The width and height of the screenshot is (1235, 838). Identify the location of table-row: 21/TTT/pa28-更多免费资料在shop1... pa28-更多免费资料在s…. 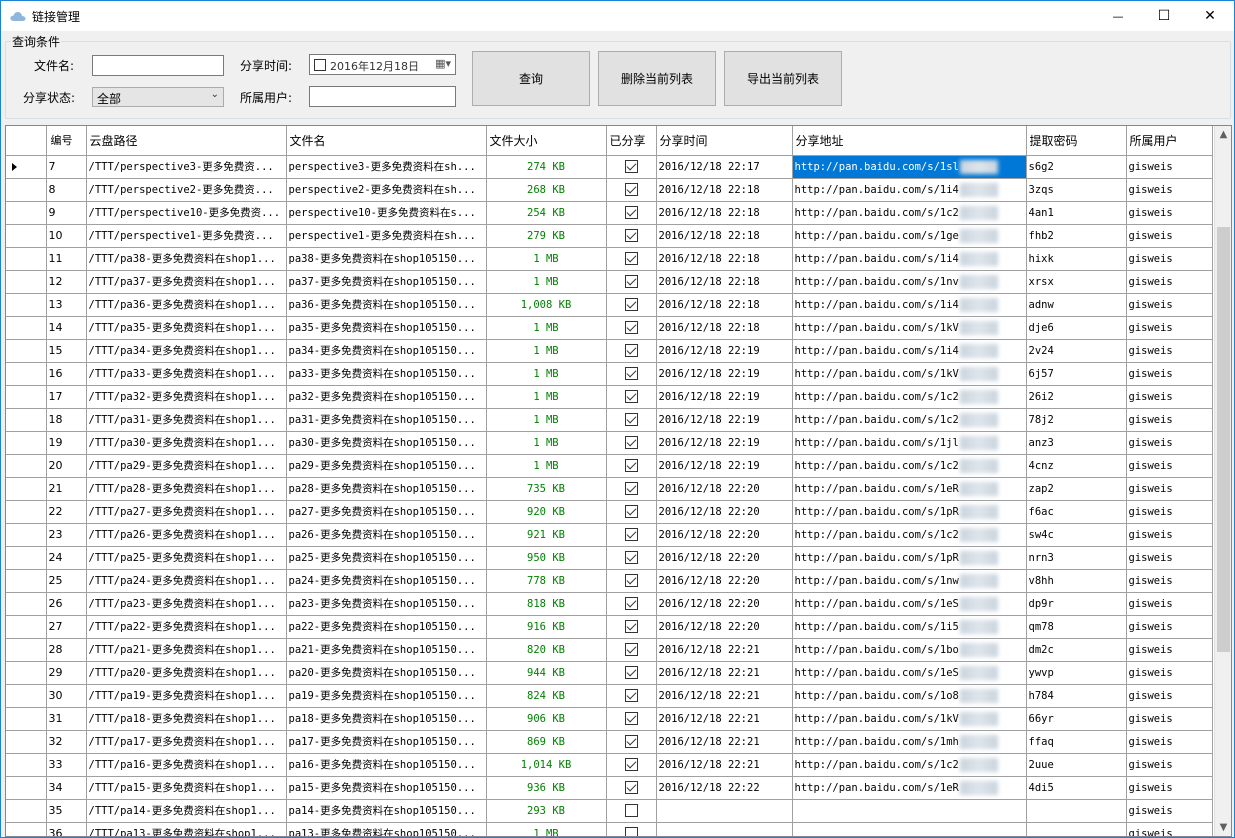
(609, 489).